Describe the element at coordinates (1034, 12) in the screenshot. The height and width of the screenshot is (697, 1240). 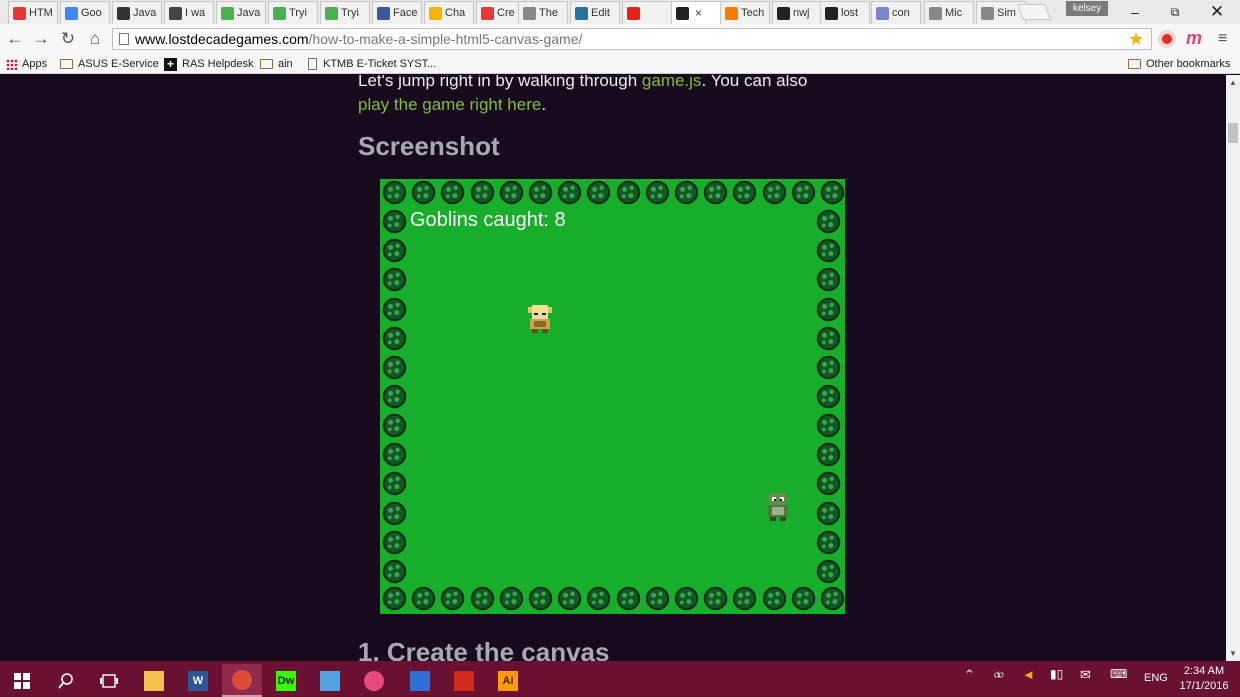
I see `new-tab-button` at that location.